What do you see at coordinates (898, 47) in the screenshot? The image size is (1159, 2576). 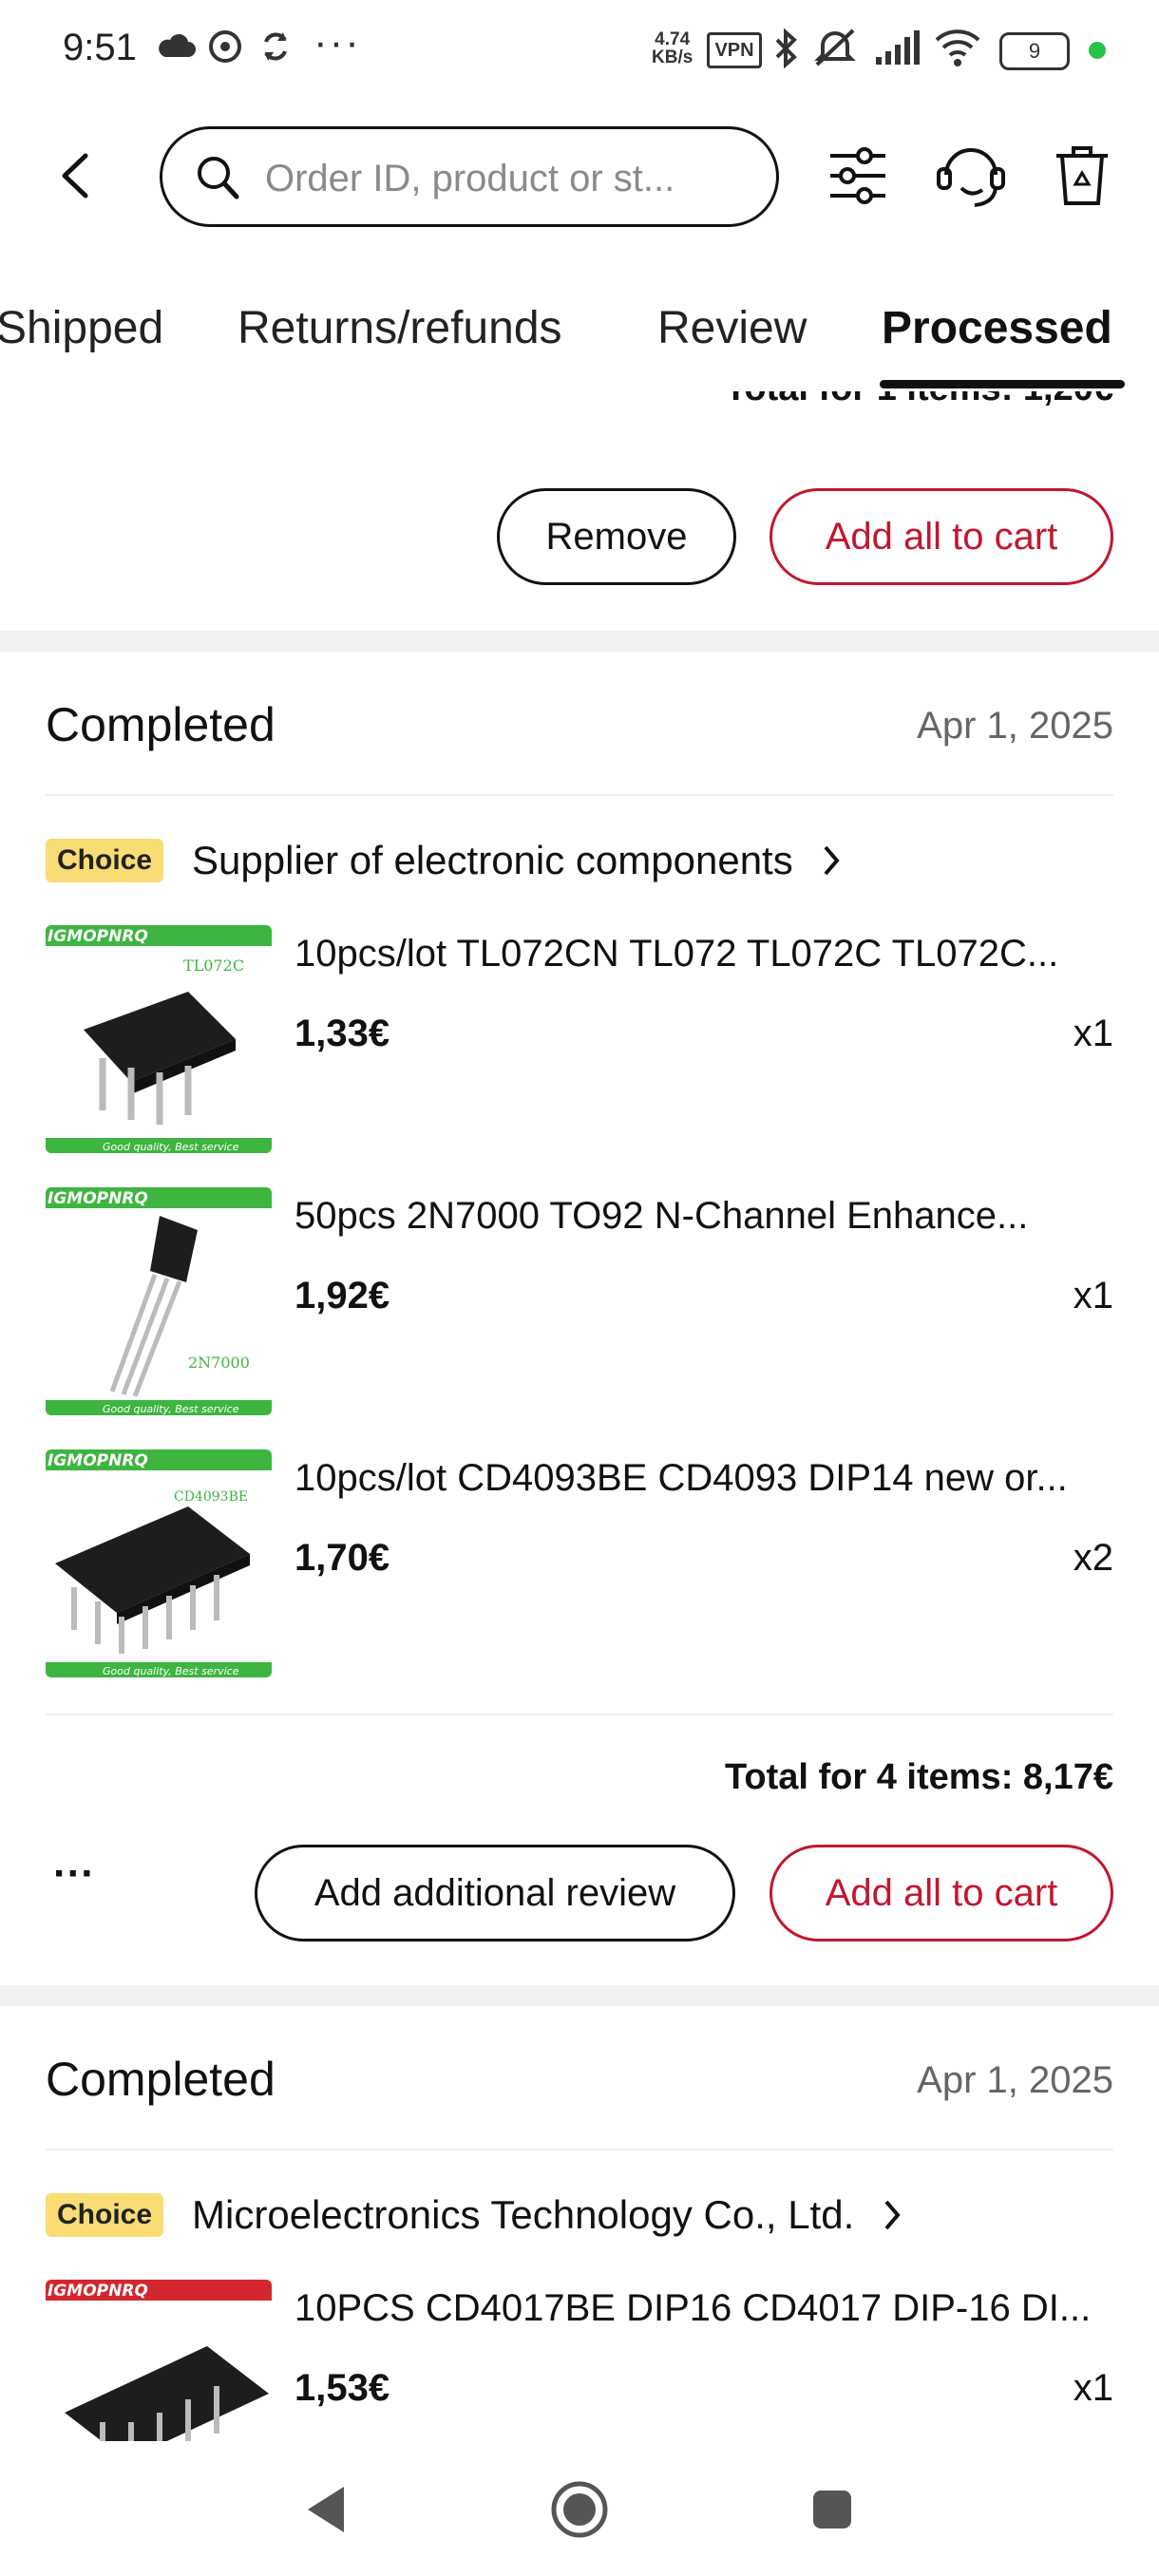 I see `signal-icon` at bounding box center [898, 47].